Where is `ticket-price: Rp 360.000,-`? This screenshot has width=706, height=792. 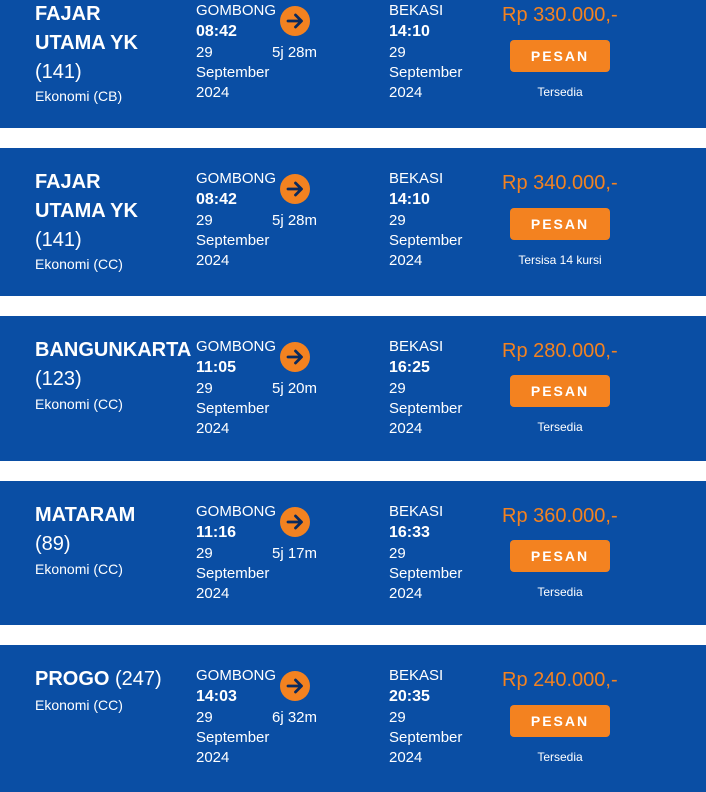
ticket-price: Rp 360.000,- is located at coordinates (560, 516).